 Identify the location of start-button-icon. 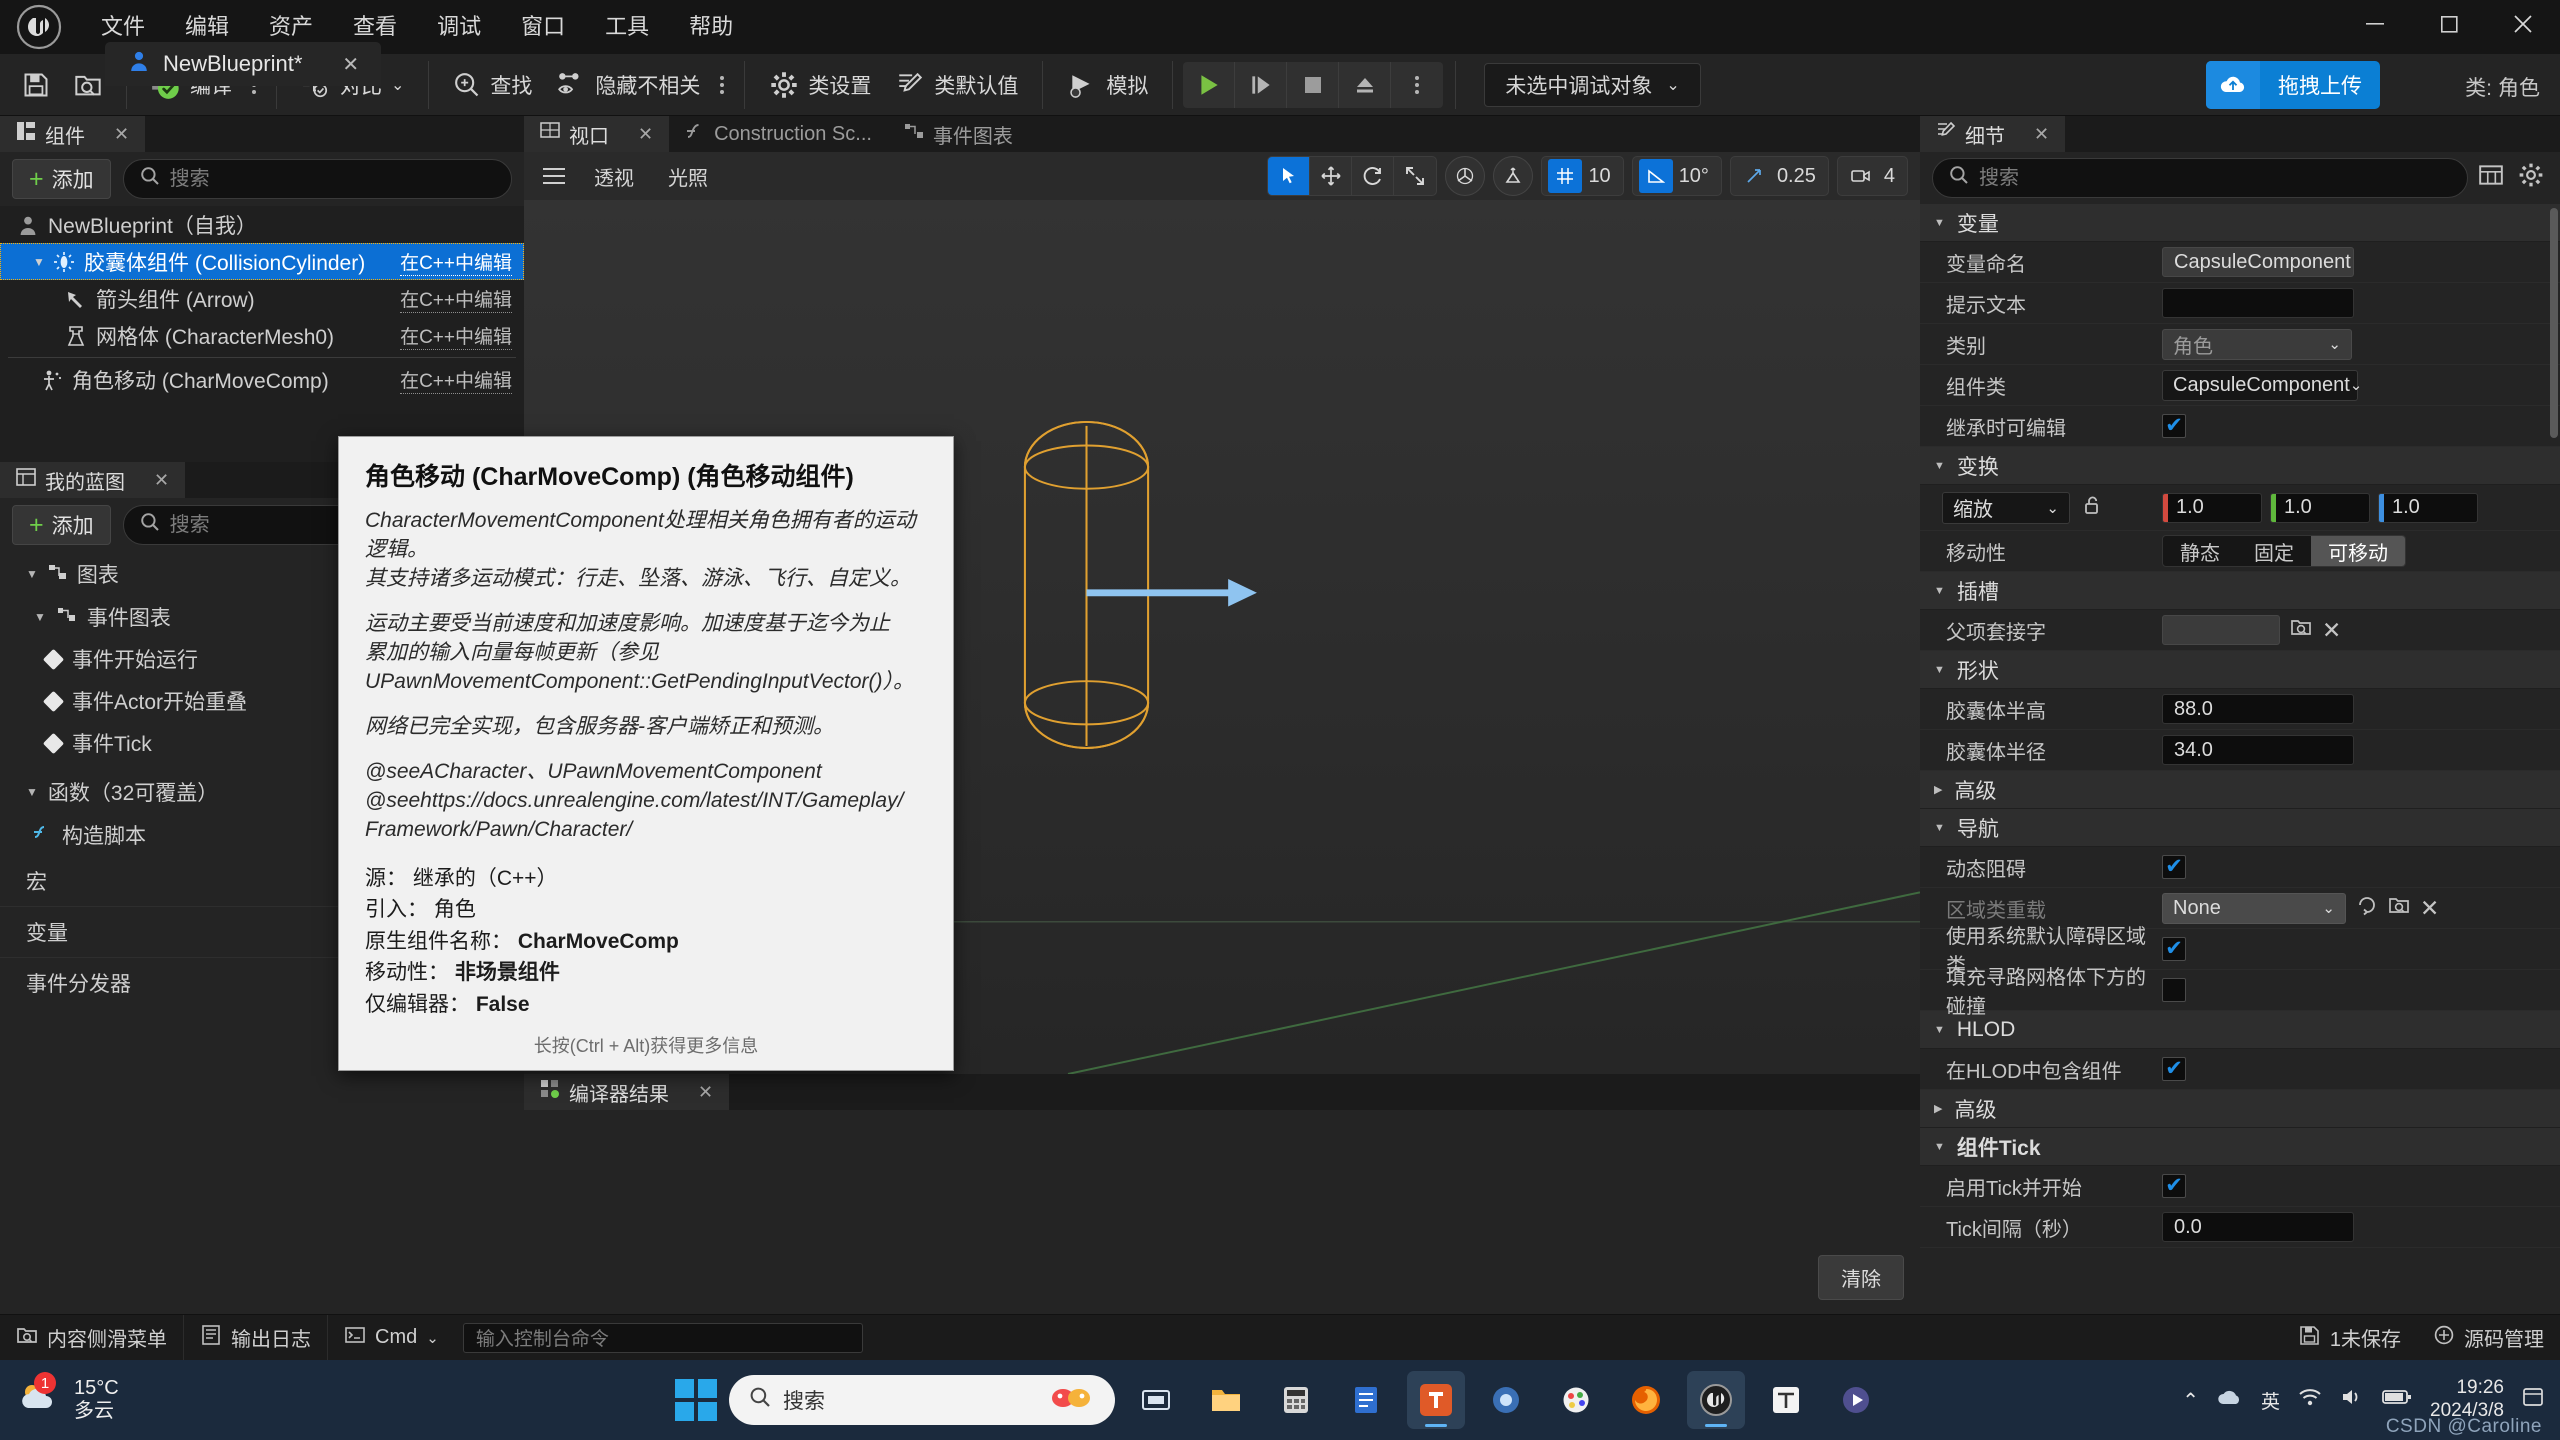
(696, 1400).